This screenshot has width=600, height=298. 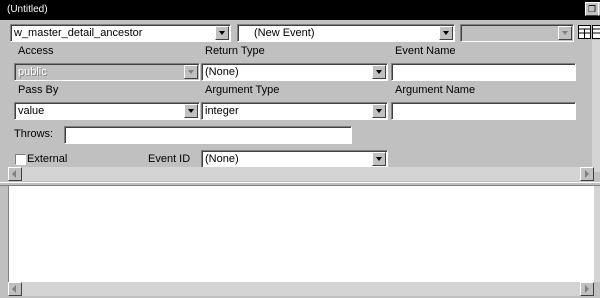 What do you see at coordinates (483, 111) in the screenshot?
I see `argument-name-field` at bounding box center [483, 111].